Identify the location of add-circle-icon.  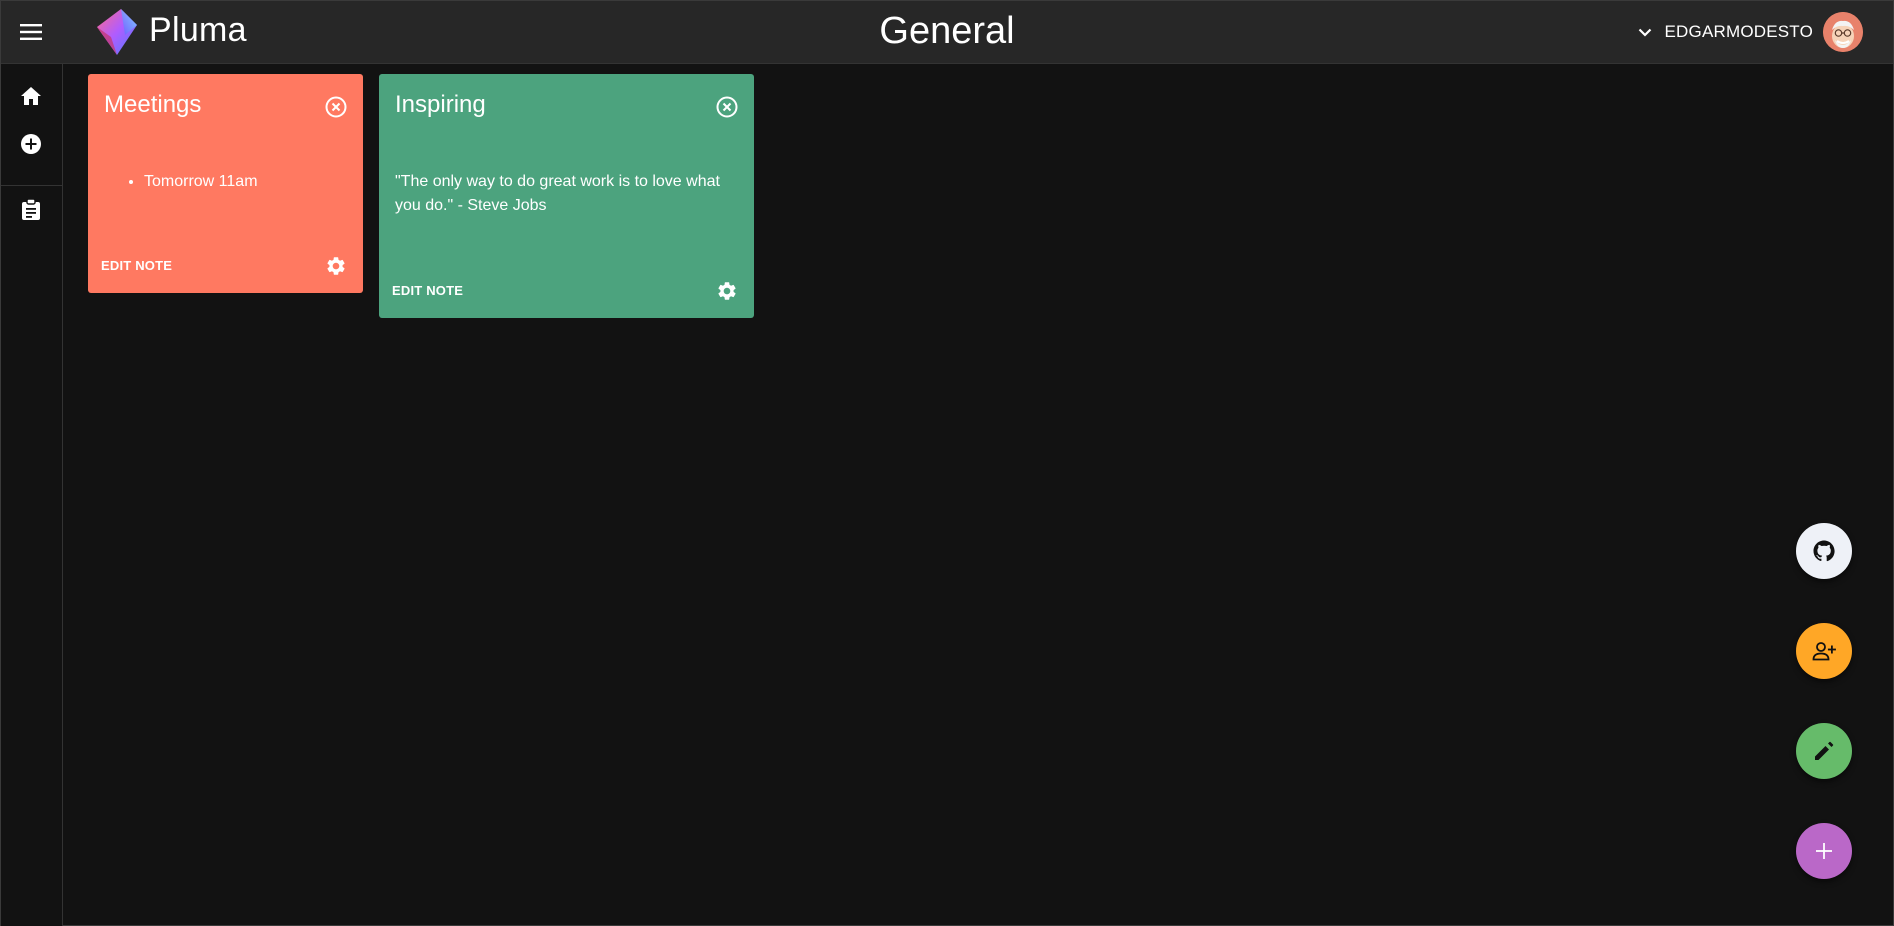
(31, 144).